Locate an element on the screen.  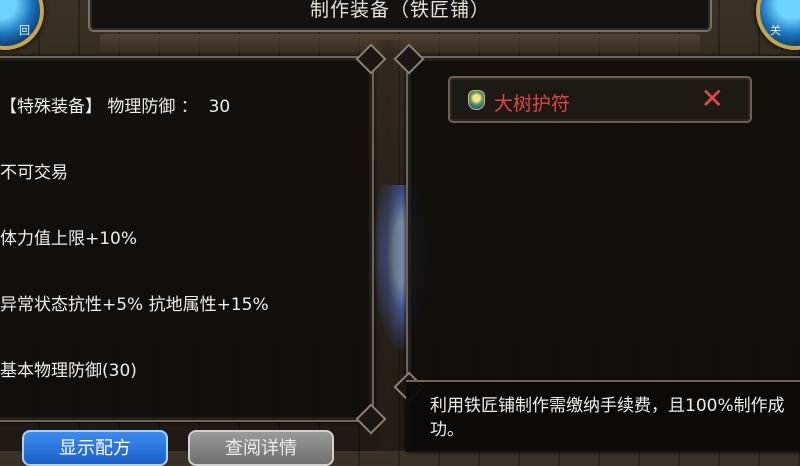
close-orb-label: 关 is located at coordinates (775, 30).